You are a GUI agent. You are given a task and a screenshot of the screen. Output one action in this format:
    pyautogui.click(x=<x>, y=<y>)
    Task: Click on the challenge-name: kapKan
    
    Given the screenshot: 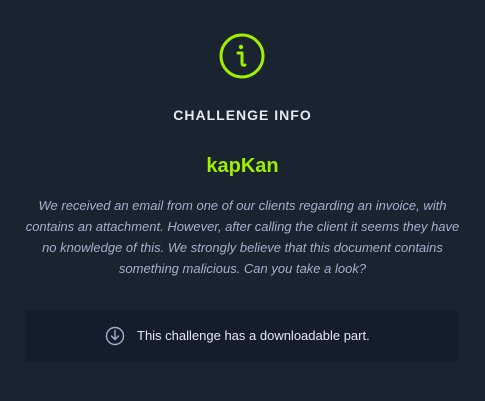 What is the action you would take?
    pyautogui.click(x=242, y=166)
    